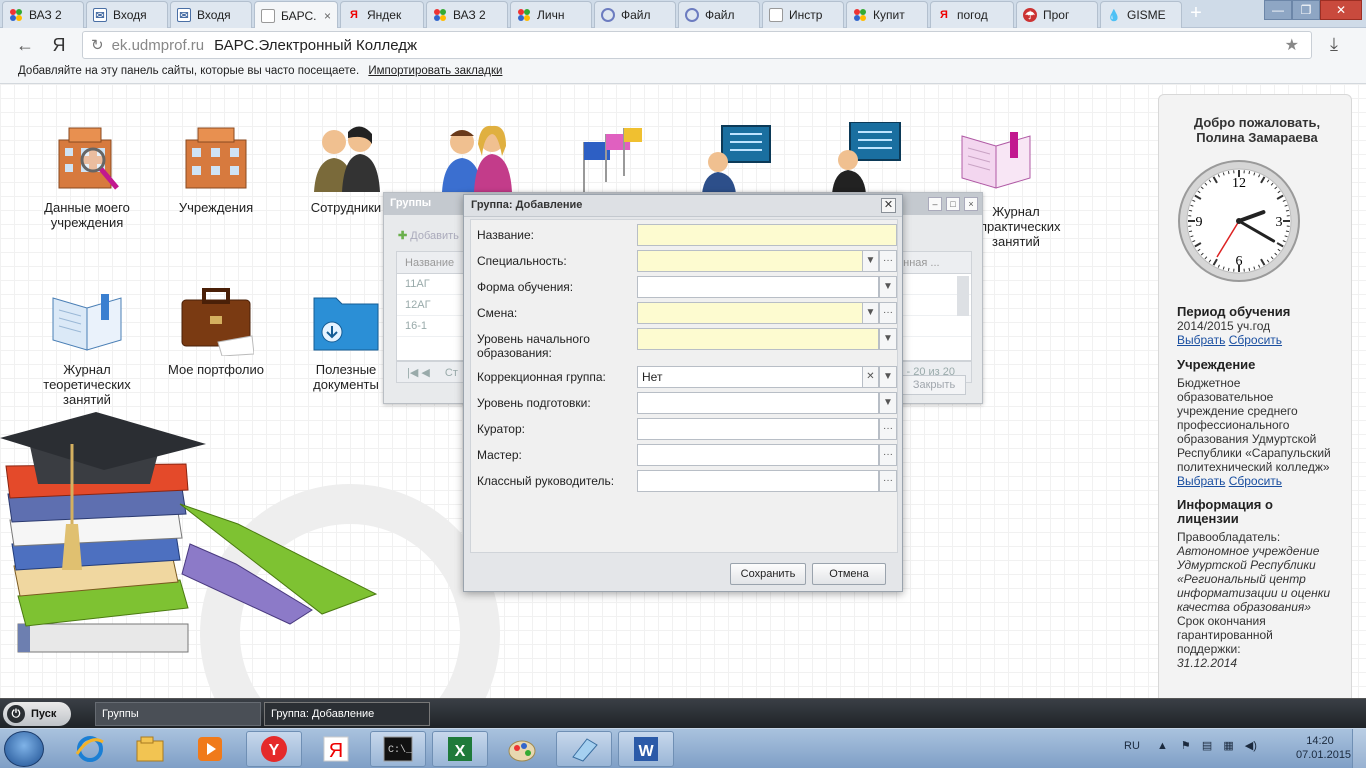 This screenshot has height=768, width=1366. I want to click on grid-scrollbar, so click(963, 296).